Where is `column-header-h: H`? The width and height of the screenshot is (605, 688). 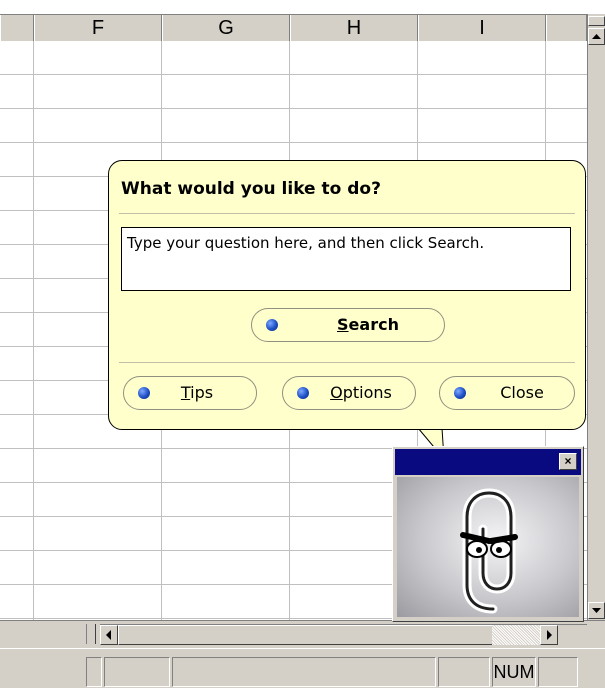
column-header-h: H is located at coordinates (354, 28).